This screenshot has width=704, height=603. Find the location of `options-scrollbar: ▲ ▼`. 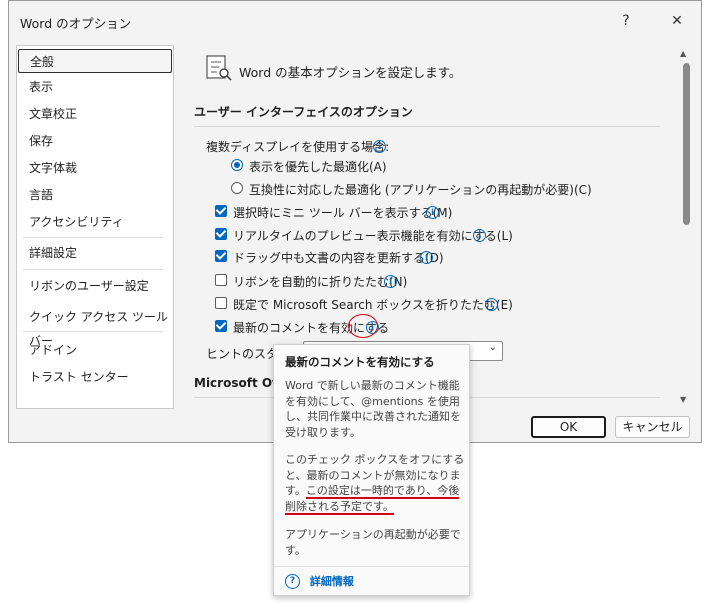

options-scrollbar: ▲ ▼ is located at coordinates (685, 231).